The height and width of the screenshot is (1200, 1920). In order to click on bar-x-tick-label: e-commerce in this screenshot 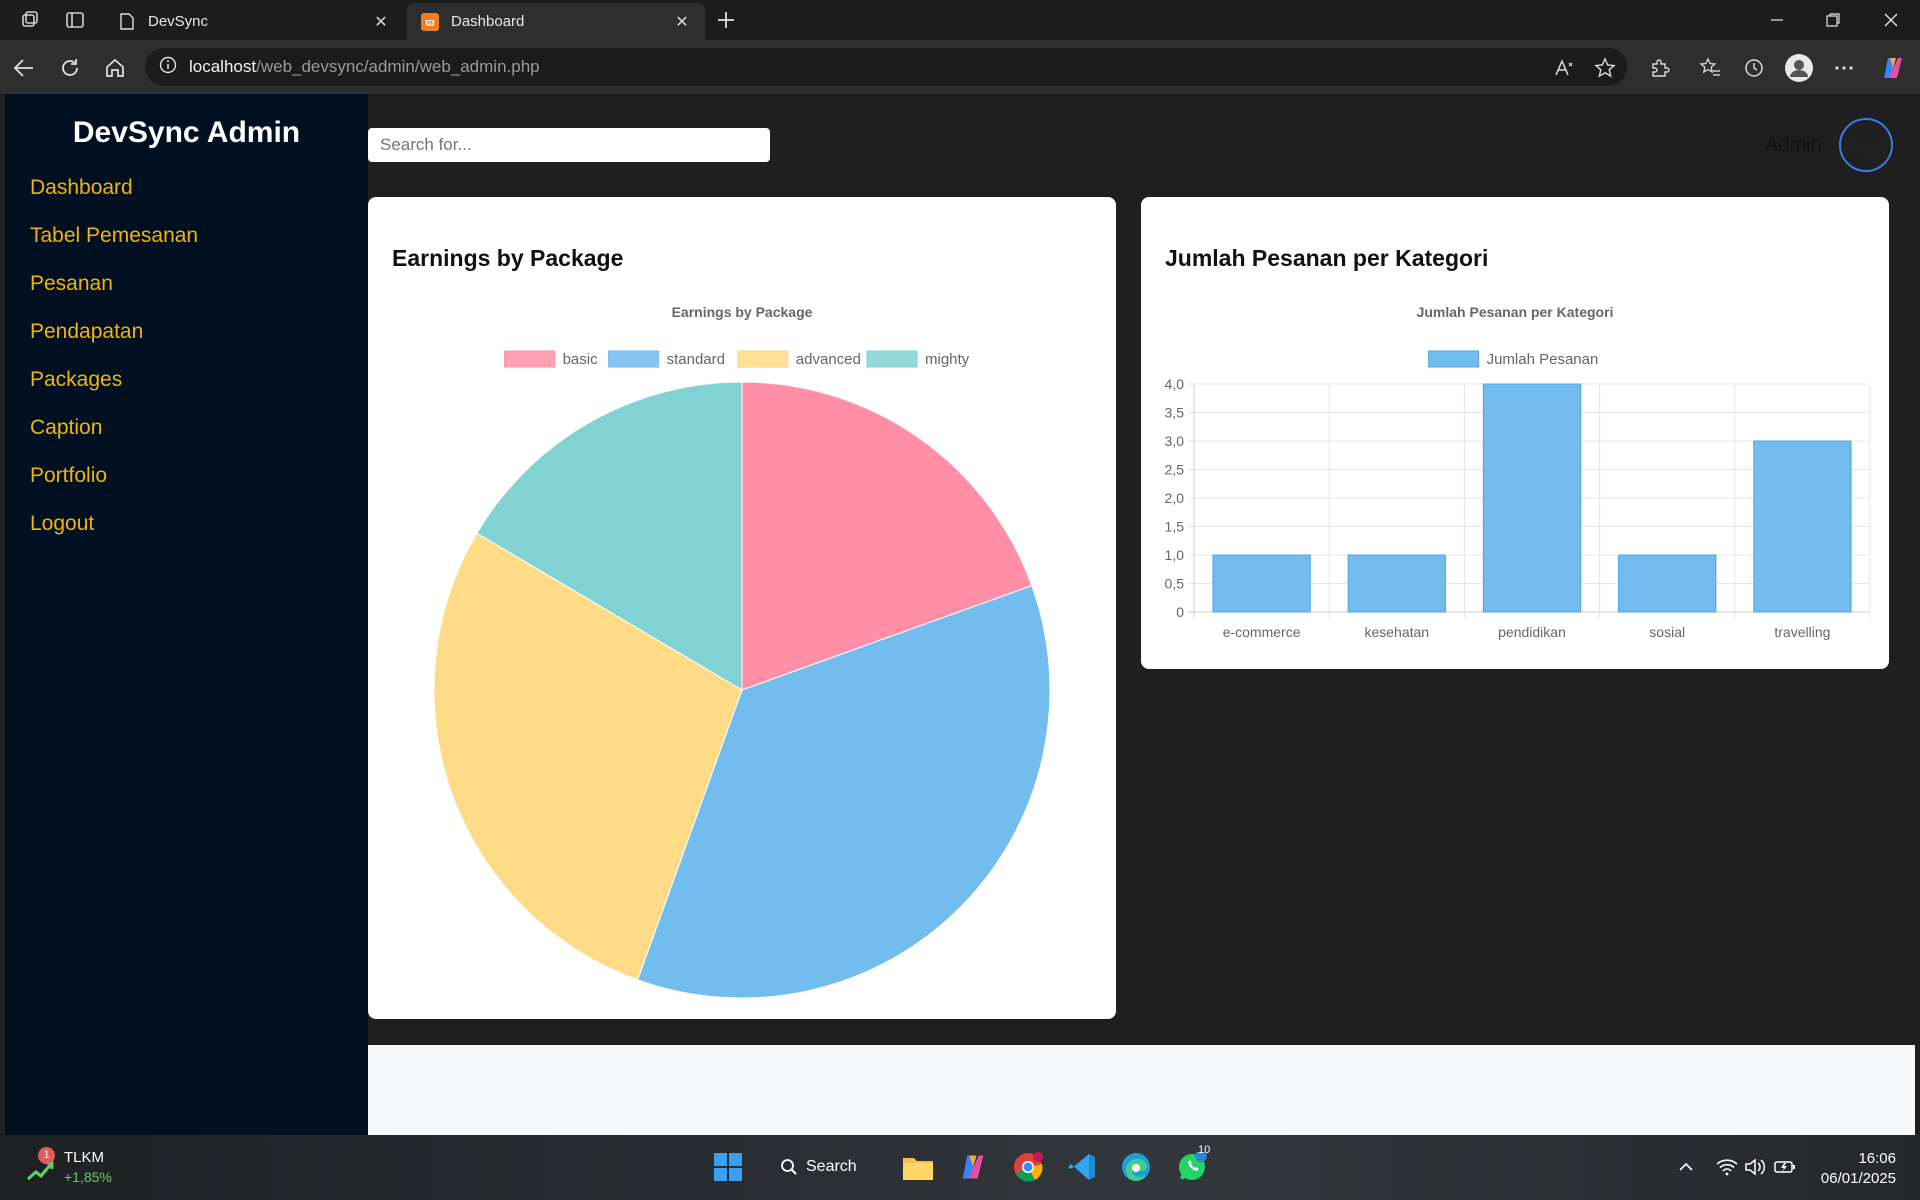, I will do `click(1262, 632)`.